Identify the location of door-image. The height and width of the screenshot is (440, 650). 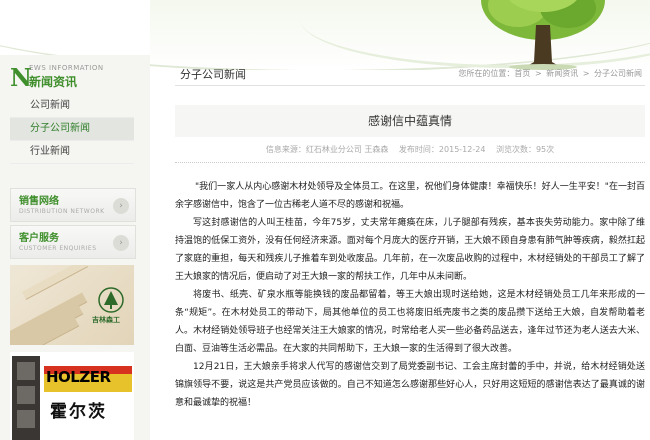
(26, 398).